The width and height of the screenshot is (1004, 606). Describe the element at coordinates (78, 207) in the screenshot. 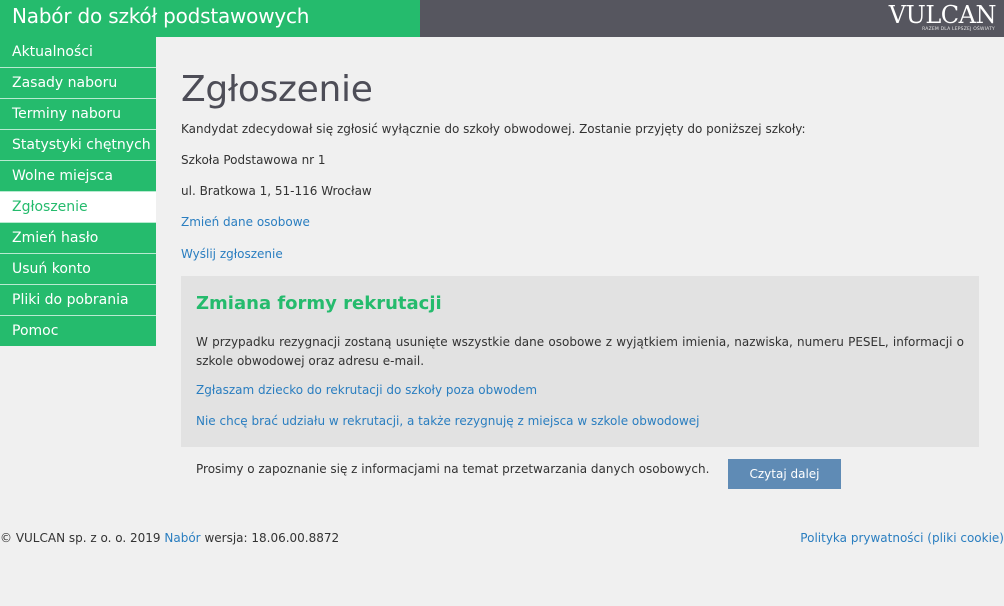

I see `sidebar-item-zgloszenie: Zgłoszenie` at that location.